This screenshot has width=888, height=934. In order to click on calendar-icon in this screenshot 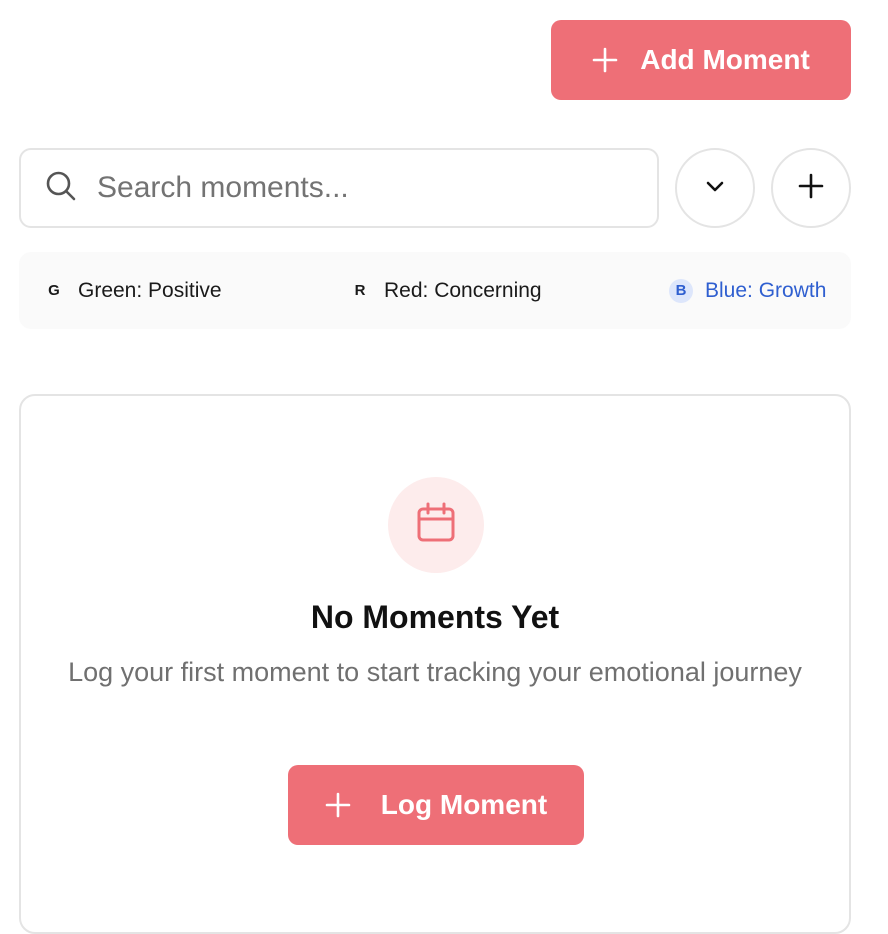, I will do `click(436, 525)`.